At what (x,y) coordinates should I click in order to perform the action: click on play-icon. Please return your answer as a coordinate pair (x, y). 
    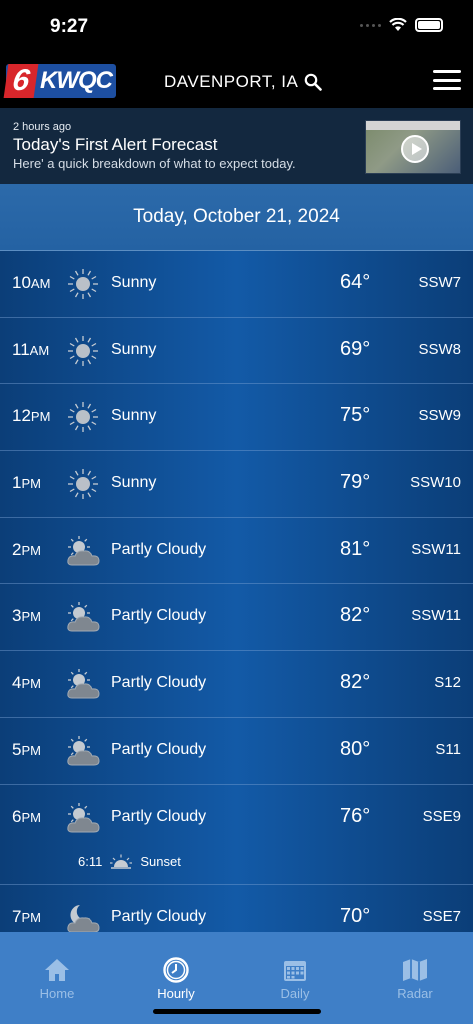
    Looking at the image, I should click on (415, 149).